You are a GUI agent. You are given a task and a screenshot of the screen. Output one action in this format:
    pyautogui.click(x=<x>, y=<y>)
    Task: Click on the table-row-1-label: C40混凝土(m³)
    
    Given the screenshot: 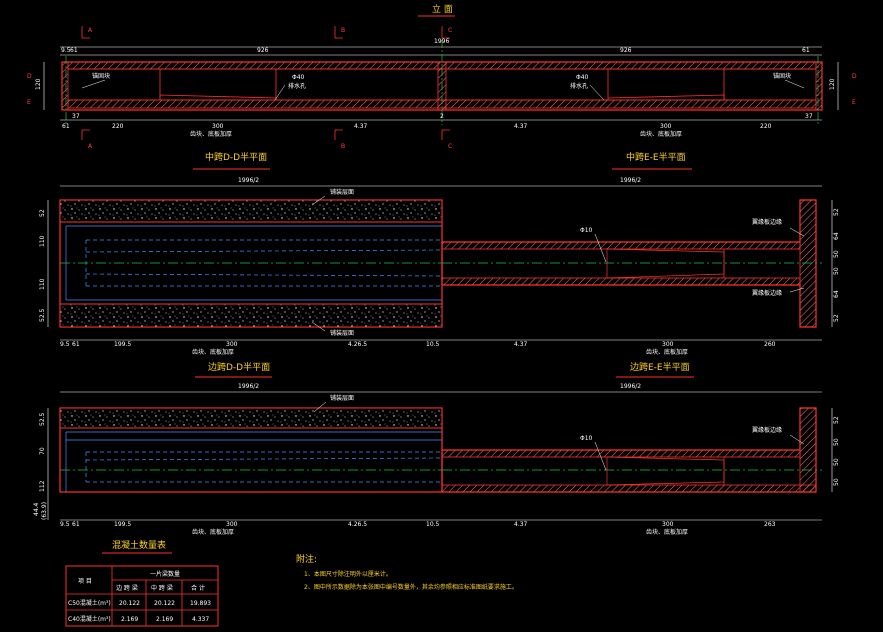 What is the action you would take?
    pyautogui.click(x=89, y=619)
    